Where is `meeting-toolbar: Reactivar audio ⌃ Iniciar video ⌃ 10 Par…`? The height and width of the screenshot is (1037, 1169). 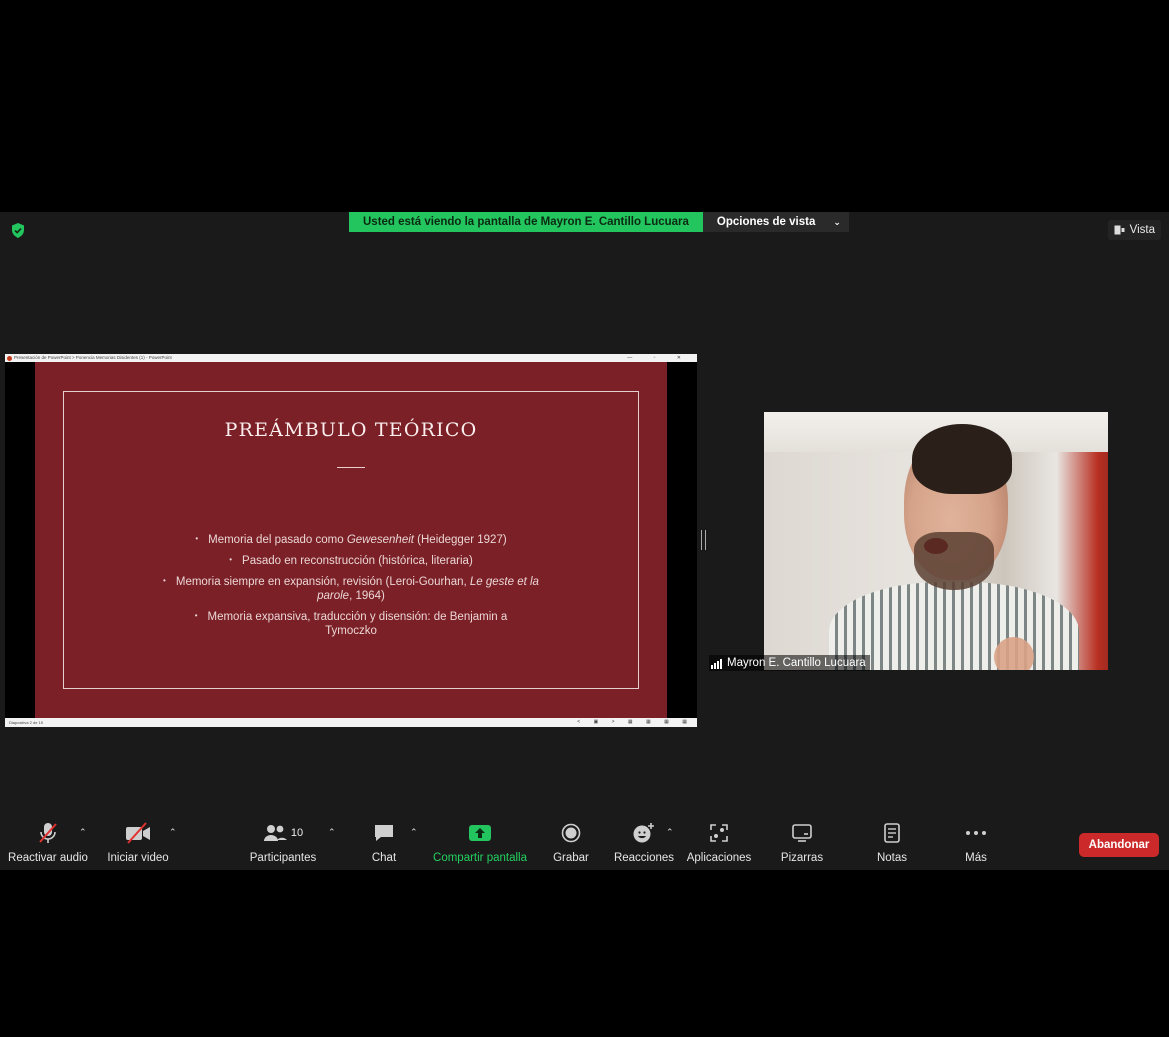 meeting-toolbar: Reactivar audio ⌃ Iniciar video ⌃ 10 Par… is located at coordinates (584, 843).